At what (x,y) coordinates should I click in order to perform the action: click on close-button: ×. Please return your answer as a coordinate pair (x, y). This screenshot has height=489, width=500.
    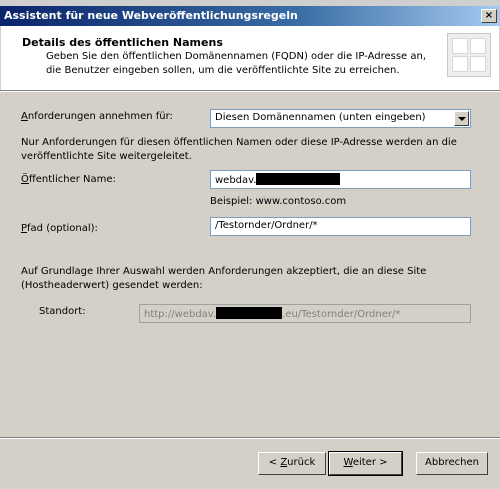
    Looking at the image, I should click on (489, 16).